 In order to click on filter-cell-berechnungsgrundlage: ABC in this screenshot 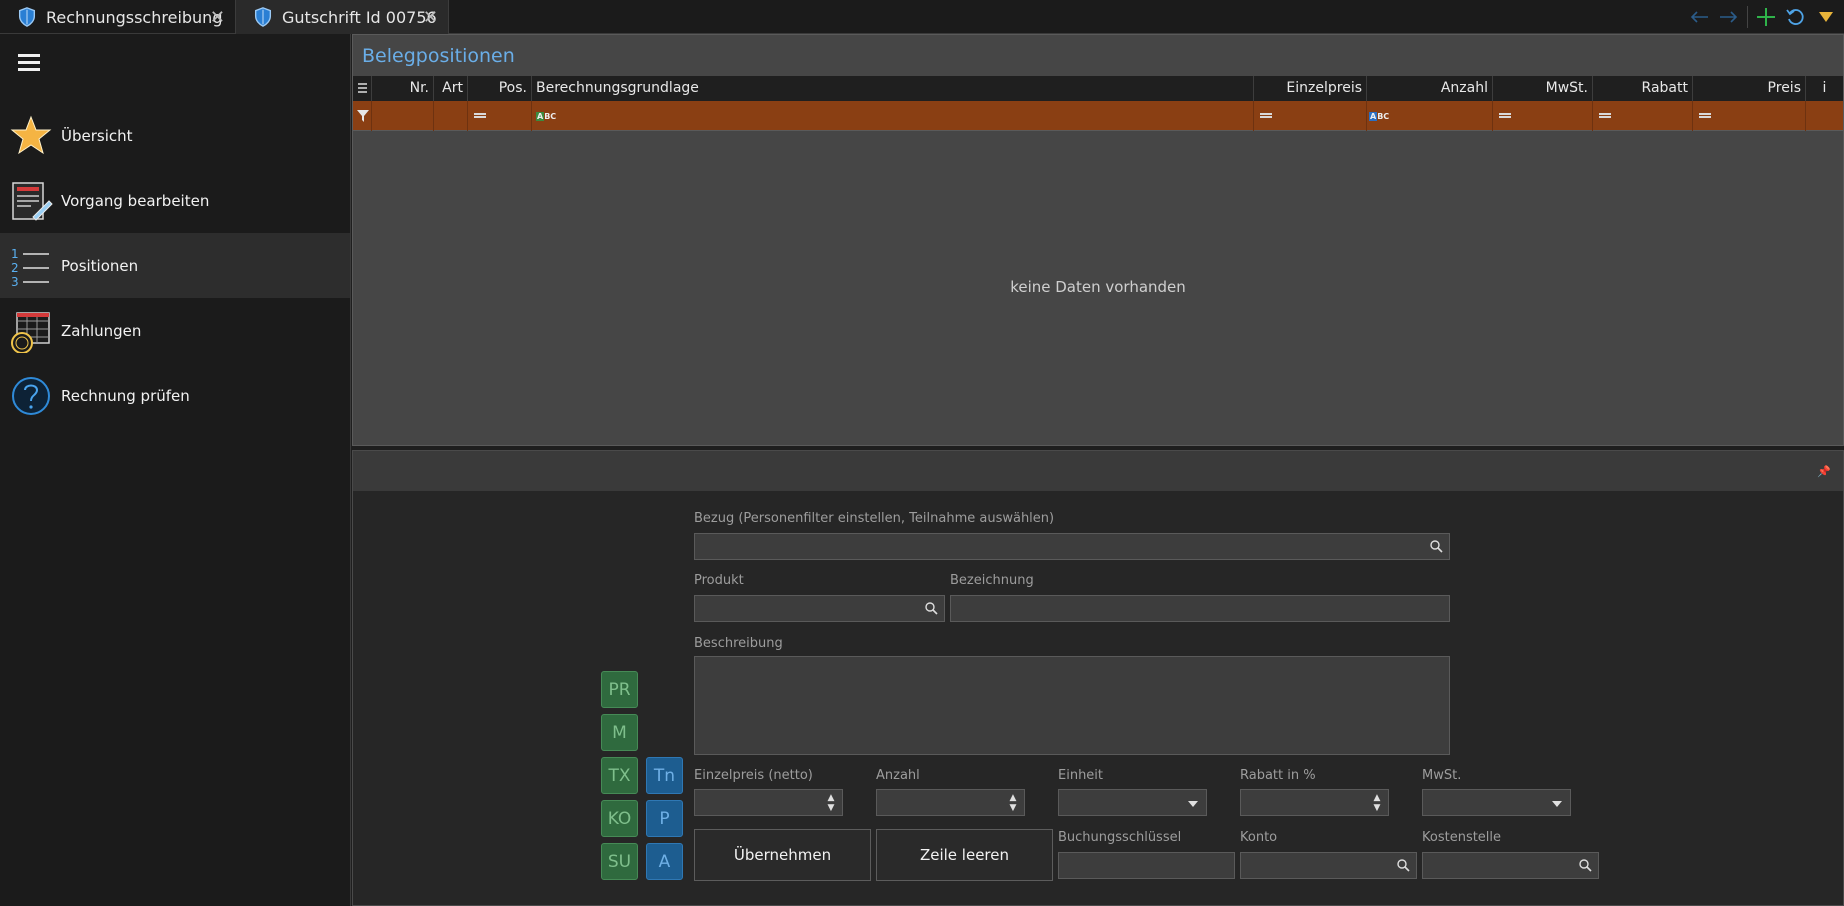, I will do `click(893, 116)`.